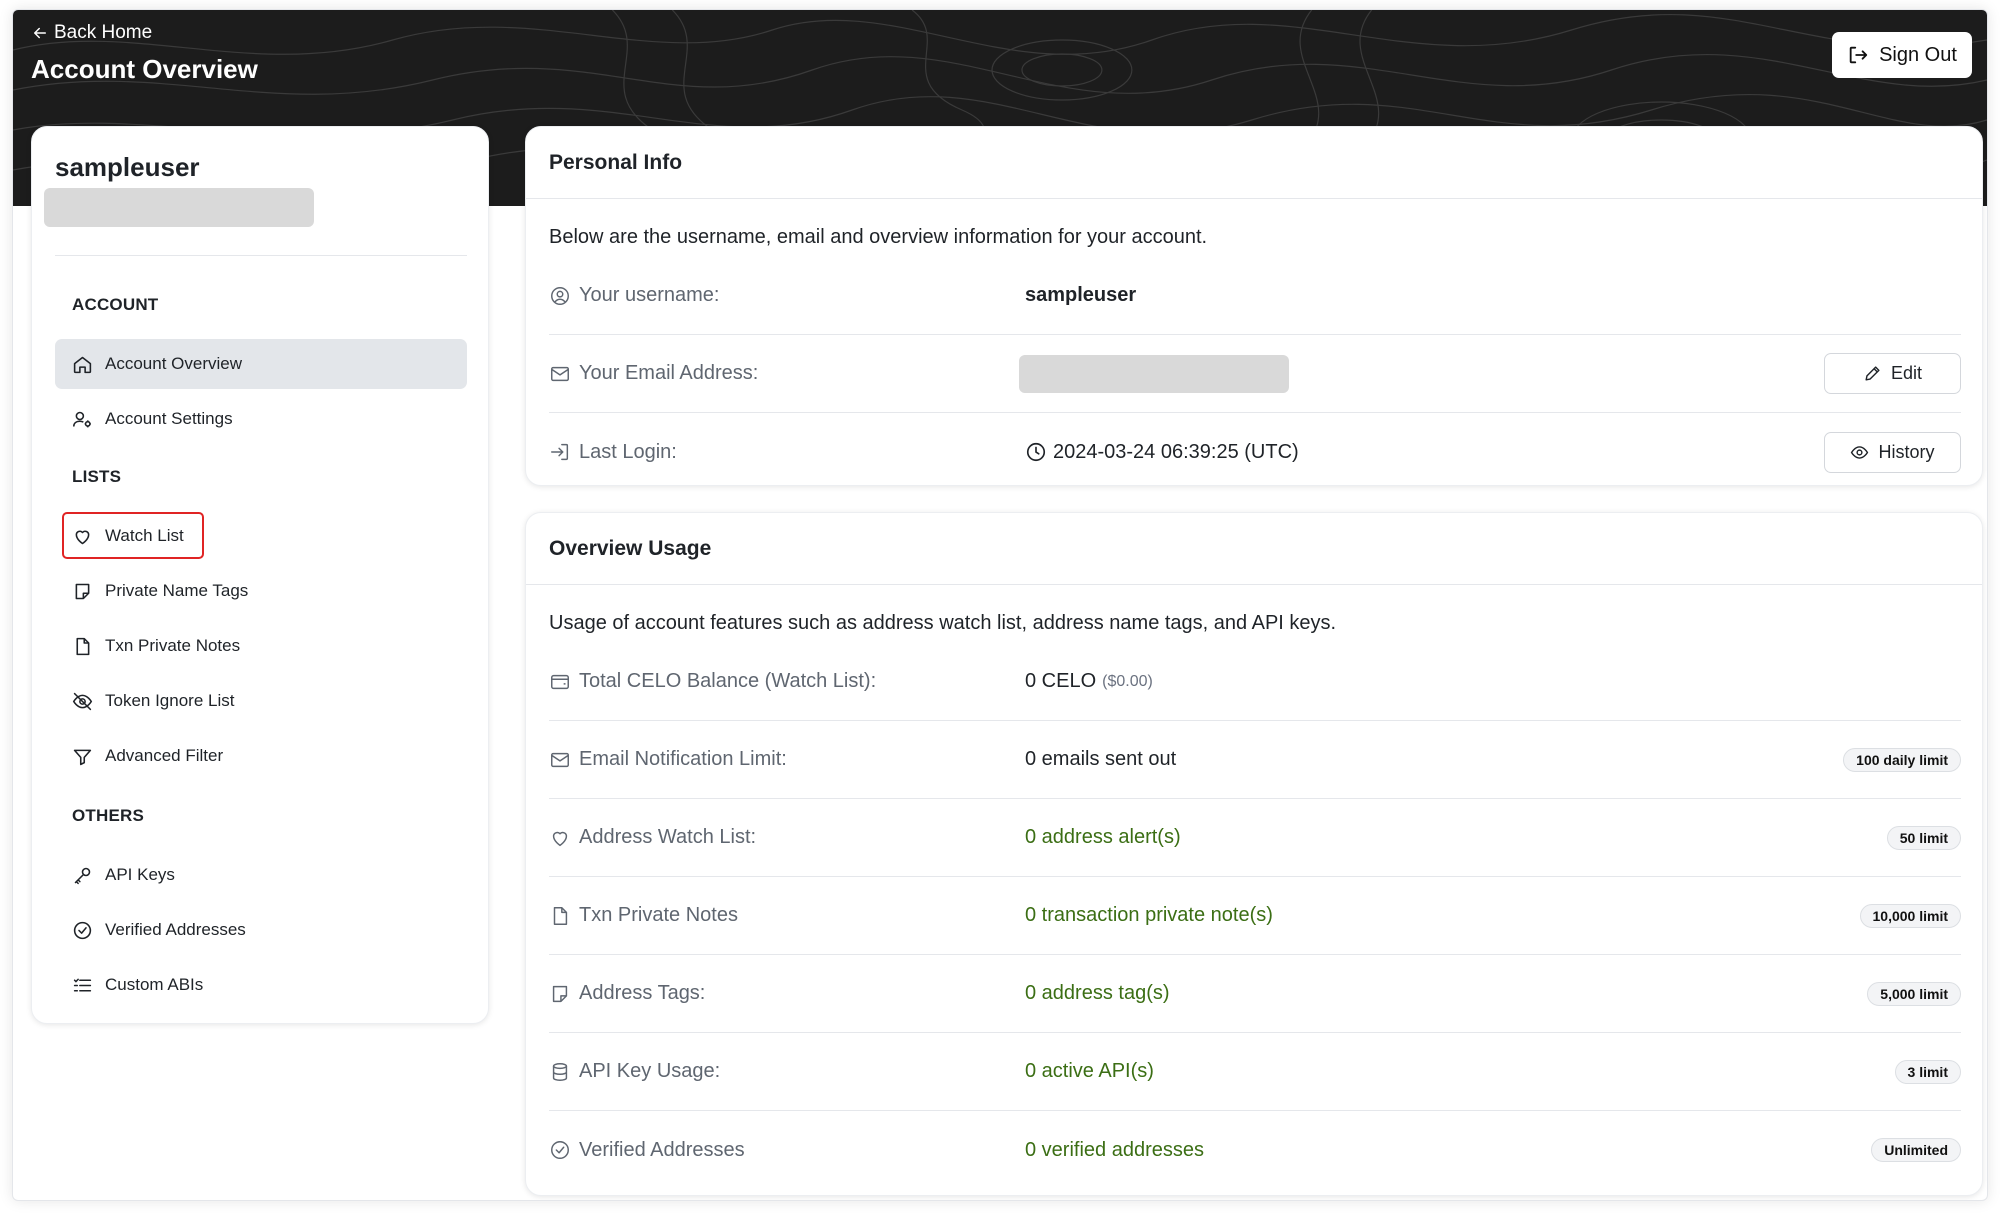 This screenshot has height=1214, width=2000. Describe the element at coordinates (668, 837) in the screenshot. I see `usage-label: Address Watch List:` at that location.